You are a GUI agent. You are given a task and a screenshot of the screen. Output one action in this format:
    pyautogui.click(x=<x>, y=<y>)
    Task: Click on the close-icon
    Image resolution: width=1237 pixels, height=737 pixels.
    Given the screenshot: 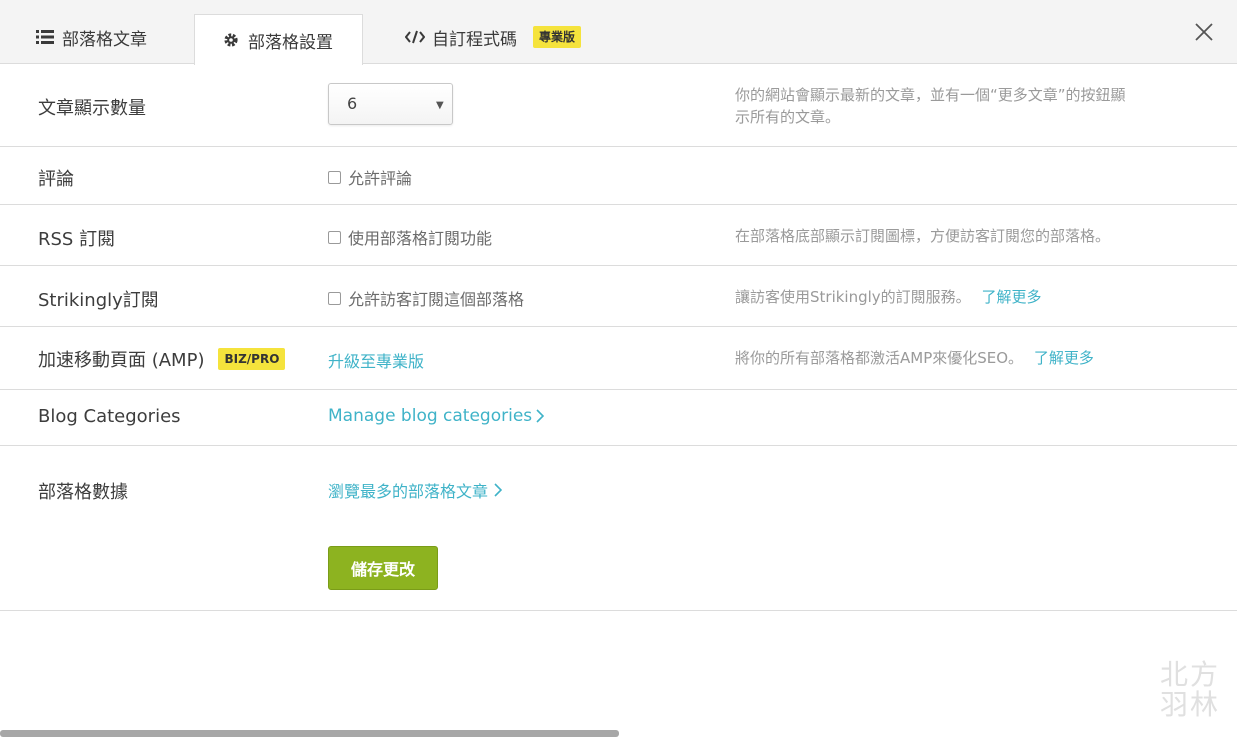 What is the action you would take?
    pyautogui.click(x=1204, y=32)
    